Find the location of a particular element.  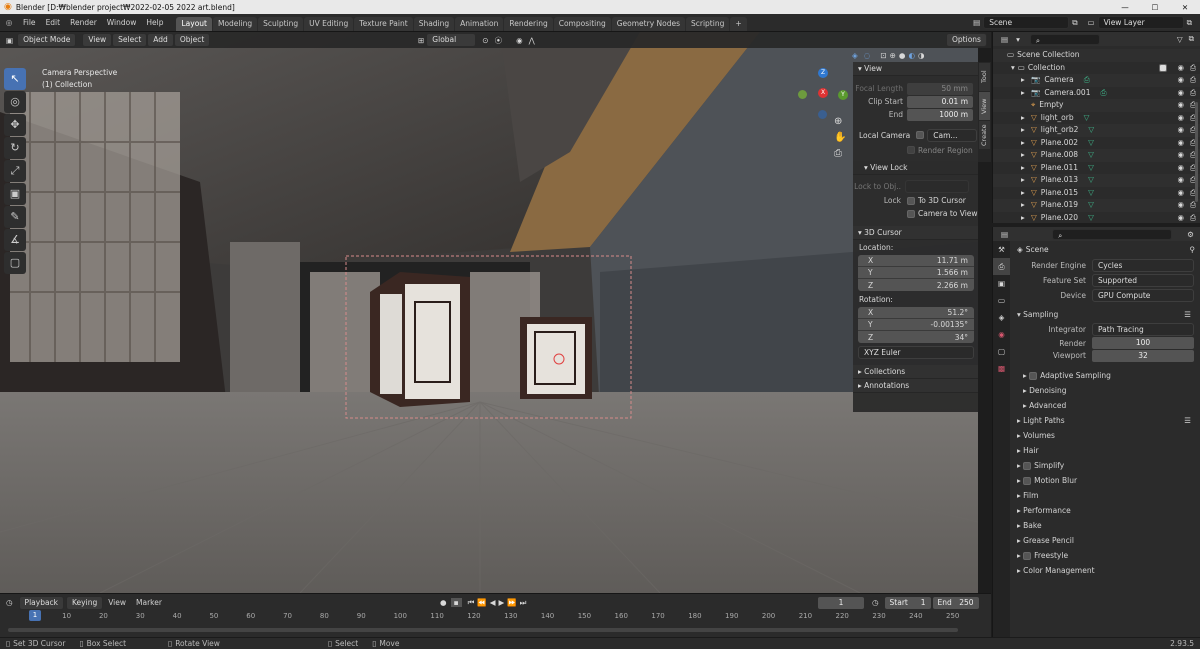

navigation-gizmo: Z X Y ⊕ ✋ ⎙ is located at coordinates (825, 116).